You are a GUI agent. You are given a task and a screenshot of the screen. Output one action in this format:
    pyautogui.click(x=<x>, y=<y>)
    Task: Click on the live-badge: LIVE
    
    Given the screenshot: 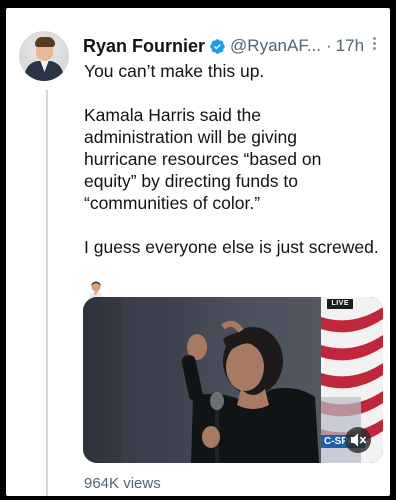 What is the action you would take?
    pyautogui.click(x=340, y=304)
    